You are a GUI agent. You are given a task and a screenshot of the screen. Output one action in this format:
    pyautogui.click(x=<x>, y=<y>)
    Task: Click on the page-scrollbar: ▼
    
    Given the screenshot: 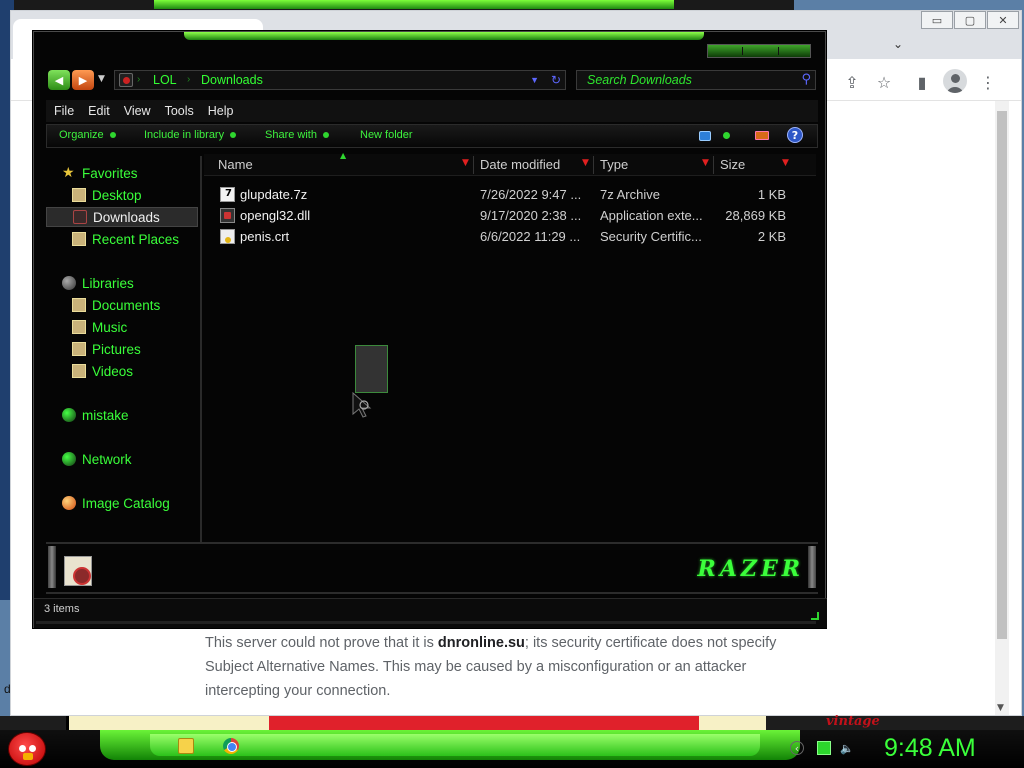 What is the action you would take?
    pyautogui.click(x=1002, y=408)
    